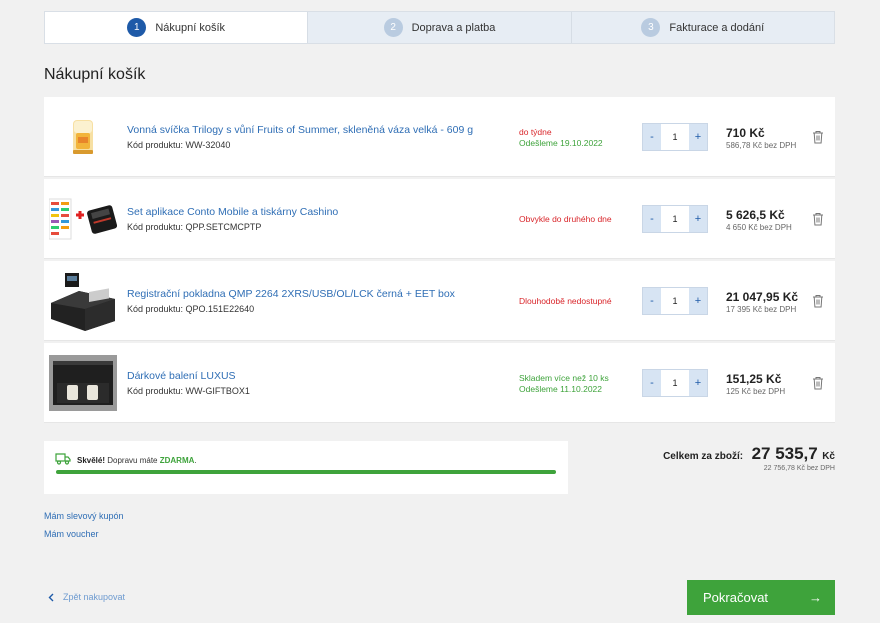 This screenshot has height=623, width=880. What do you see at coordinates (755, 215) in the screenshot?
I see `price-with-vat: 5 626,5 Kč` at bounding box center [755, 215].